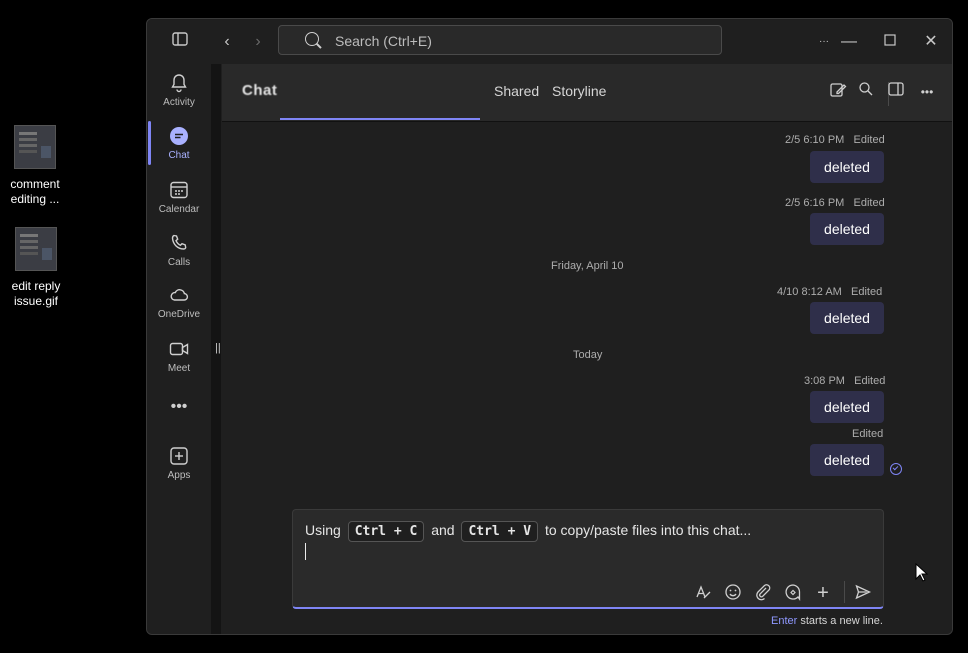  I want to click on shortcut-copy: Ctrl + C, so click(386, 531).